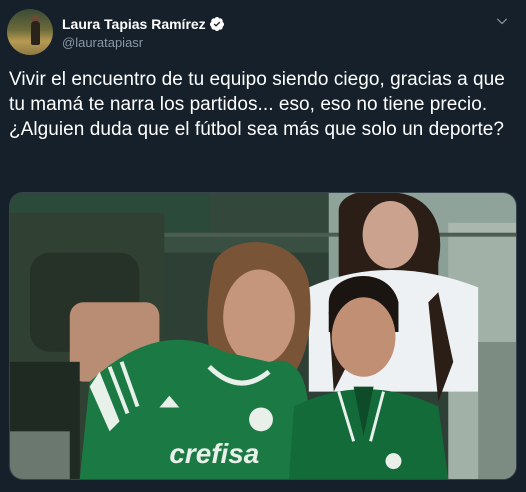  I want to click on sponsor-text: crefisa, so click(214, 453).